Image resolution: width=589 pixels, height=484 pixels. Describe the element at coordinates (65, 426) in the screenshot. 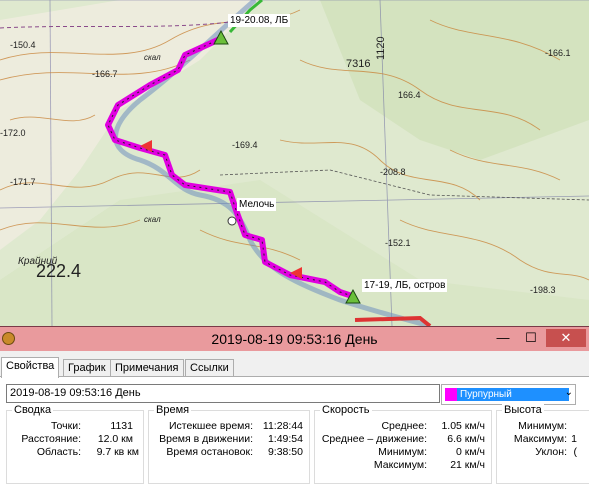

I see `summary-label: Точки:` at that location.